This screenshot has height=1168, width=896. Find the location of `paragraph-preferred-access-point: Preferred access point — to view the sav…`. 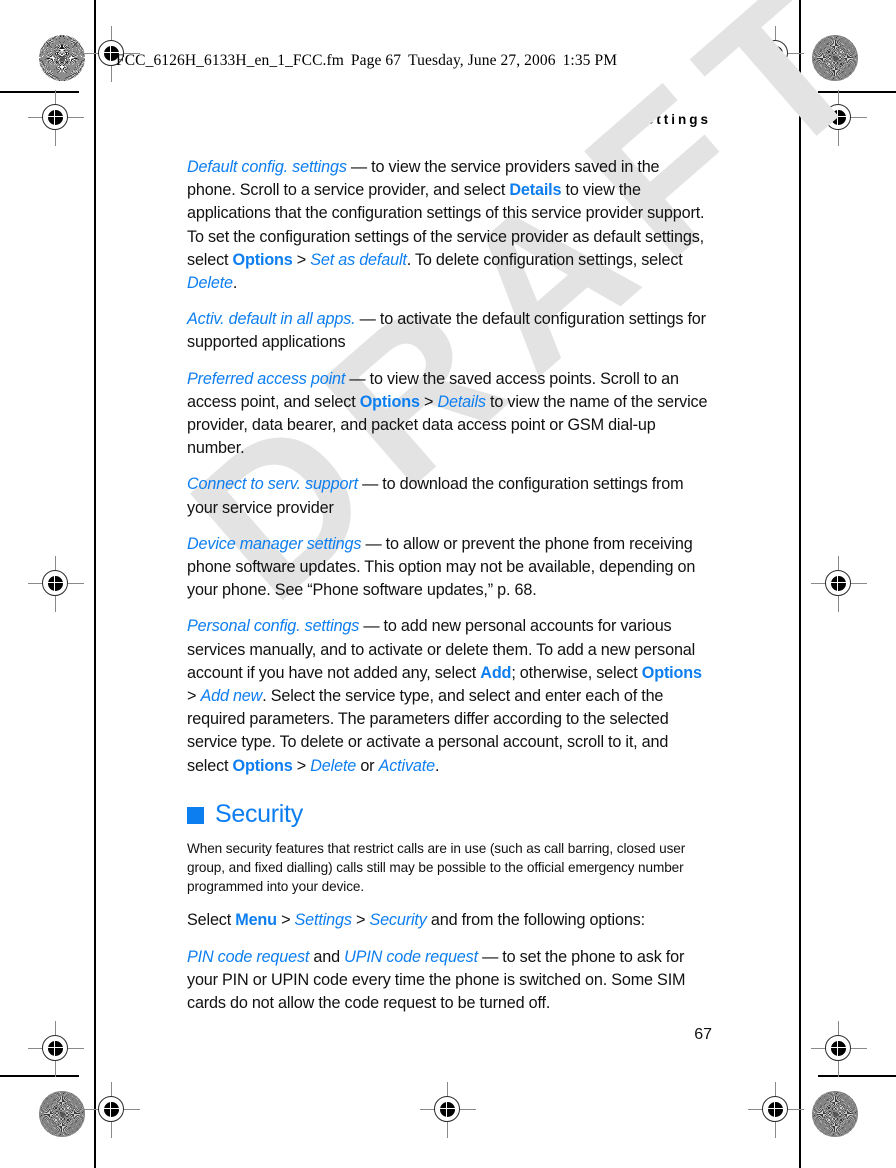

paragraph-preferred-access-point: Preferred access point — to view the sav… is located at coordinates (447, 413).